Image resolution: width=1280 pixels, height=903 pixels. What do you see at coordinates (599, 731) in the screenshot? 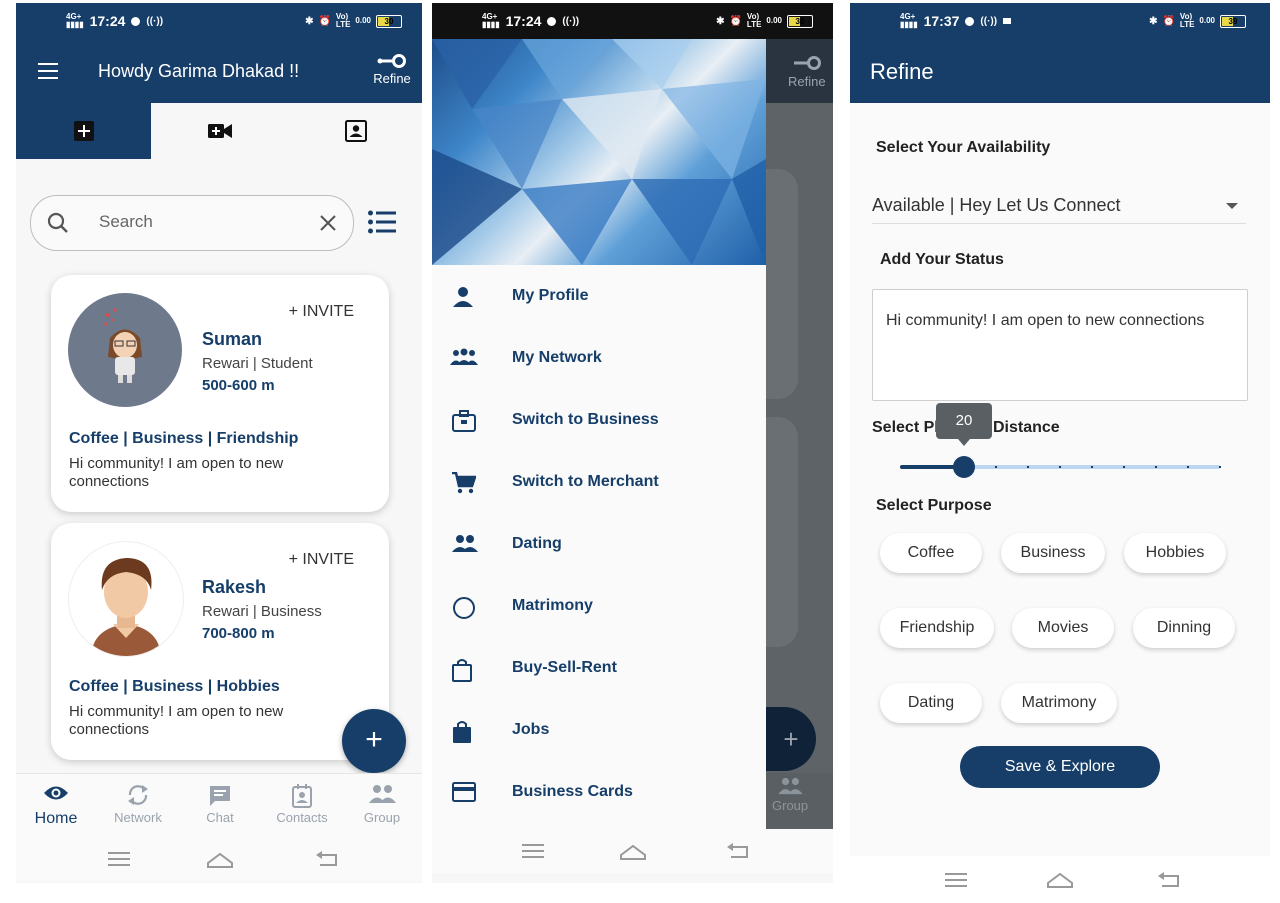
I see `drawer-item-jobs: Jobs` at bounding box center [599, 731].